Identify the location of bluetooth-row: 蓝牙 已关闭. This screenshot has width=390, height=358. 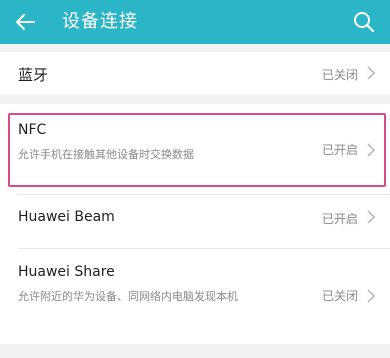
(195, 73).